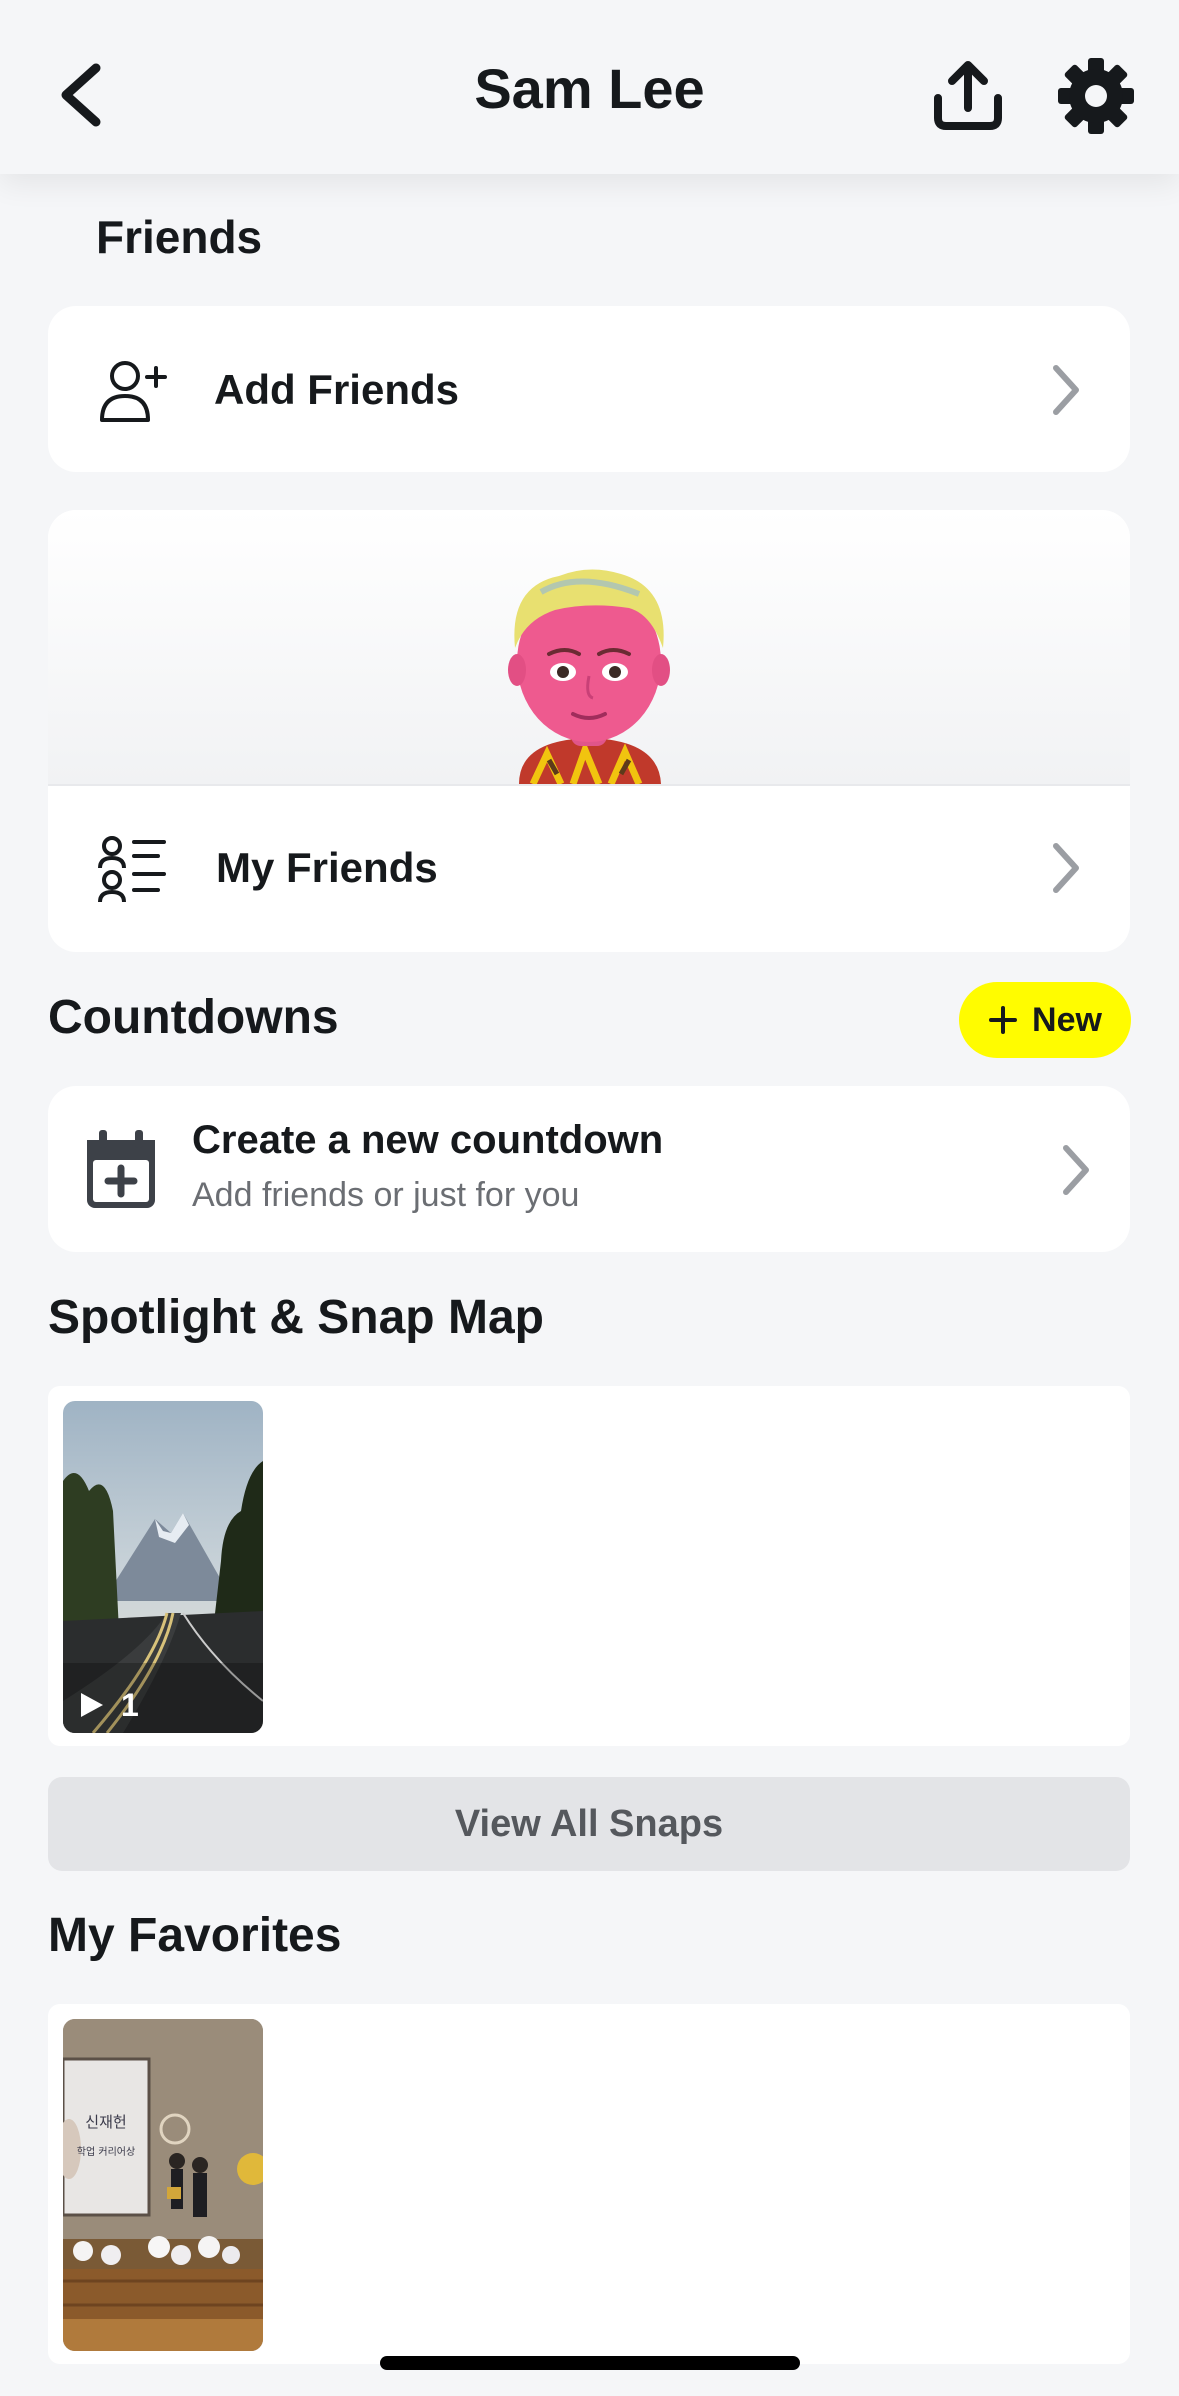 This screenshot has height=2396, width=1179. I want to click on create-countdown-subtitle: Add friends or just for you, so click(386, 1195).